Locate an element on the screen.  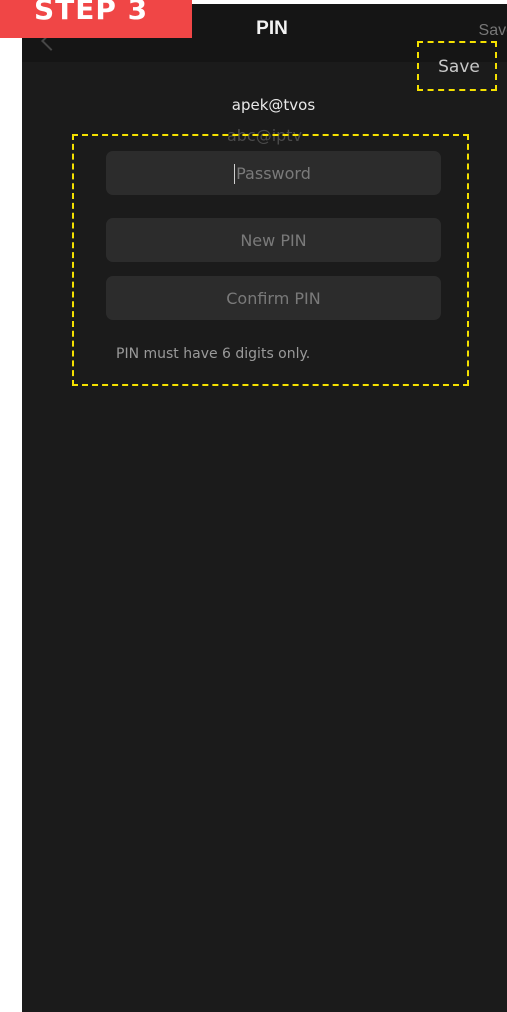
password-field is located at coordinates (273, 173).